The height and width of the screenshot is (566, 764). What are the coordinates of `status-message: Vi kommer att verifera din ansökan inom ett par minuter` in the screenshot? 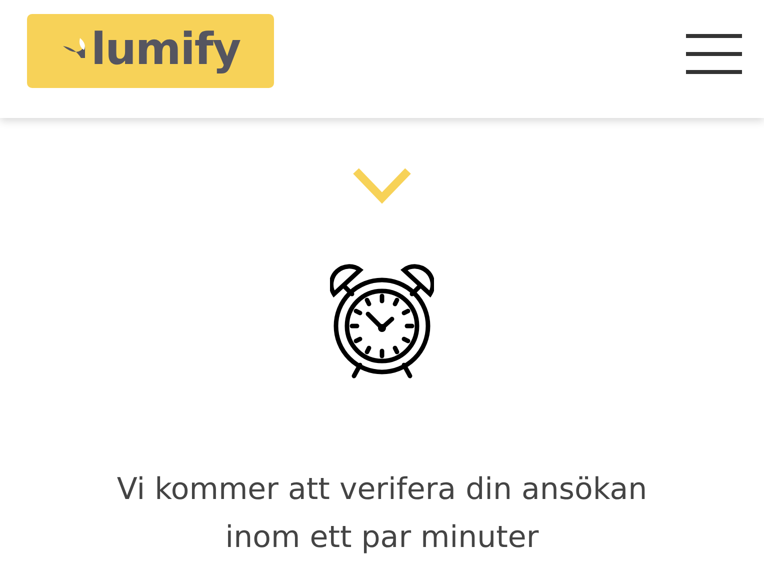 It's located at (382, 514).